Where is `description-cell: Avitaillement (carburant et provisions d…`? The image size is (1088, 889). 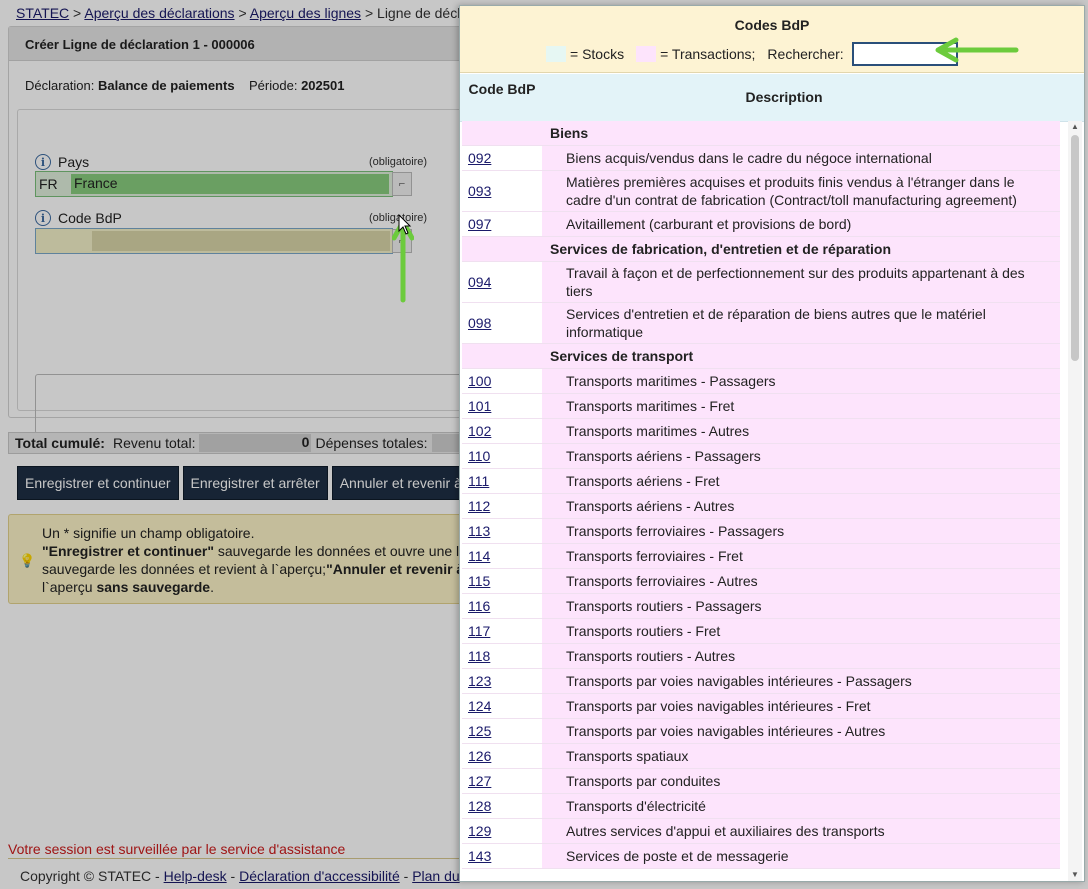
description-cell: Avitaillement (carburant et provisions d… is located at coordinates (801, 224).